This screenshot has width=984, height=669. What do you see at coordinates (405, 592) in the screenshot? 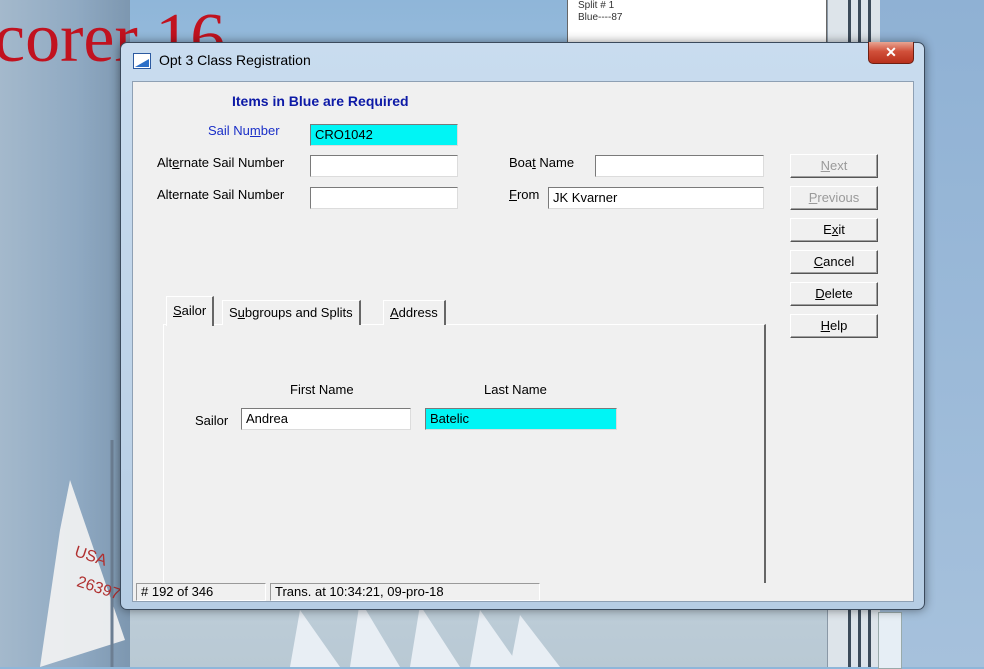
I see `transaction-timestamp: Trans. at 10:34:21, 09-pro-18` at bounding box center [405, 592].